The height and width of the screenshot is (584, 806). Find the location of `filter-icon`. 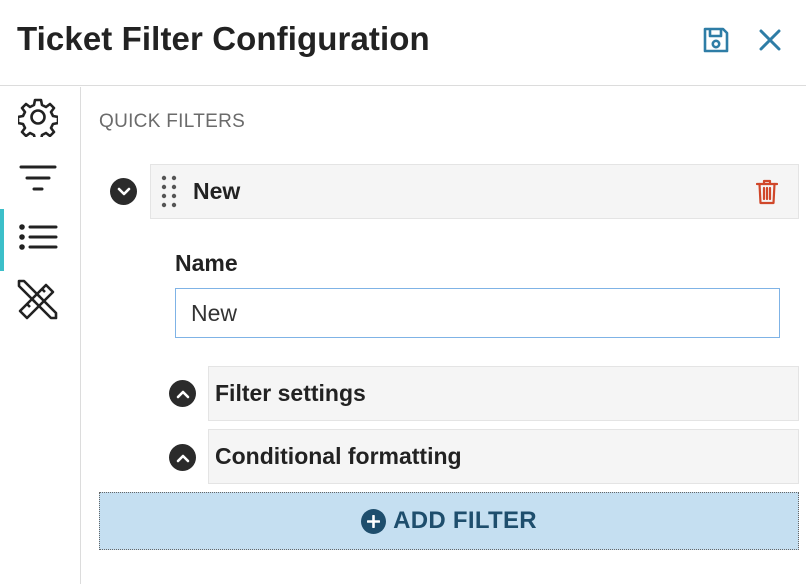

filter-icon is located at coordinates (38, 178).